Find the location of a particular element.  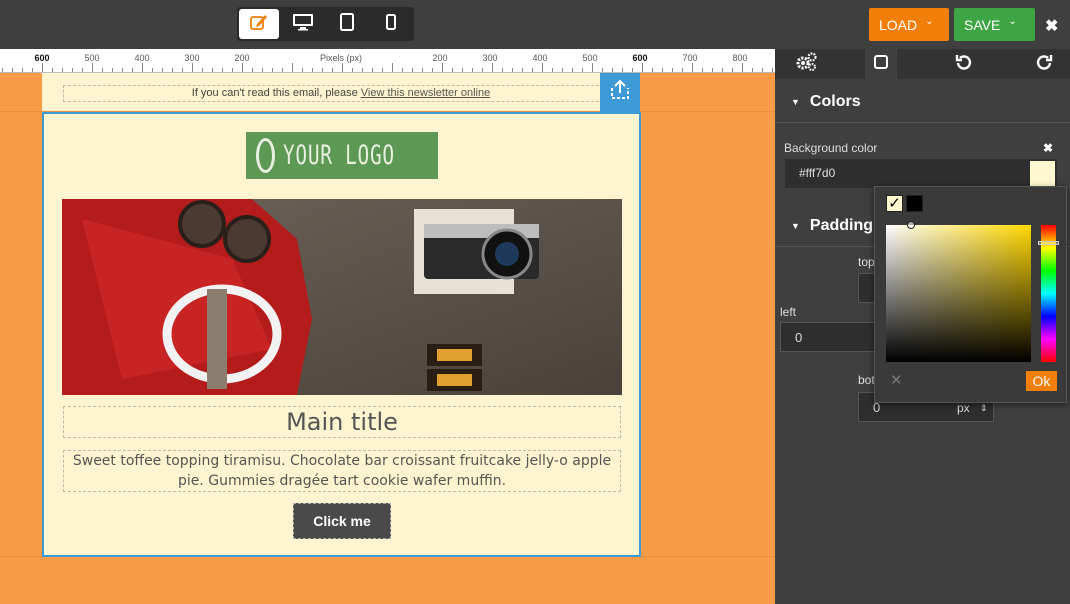

current-color-swatch: ✓ is located at coordinates (894, 203).